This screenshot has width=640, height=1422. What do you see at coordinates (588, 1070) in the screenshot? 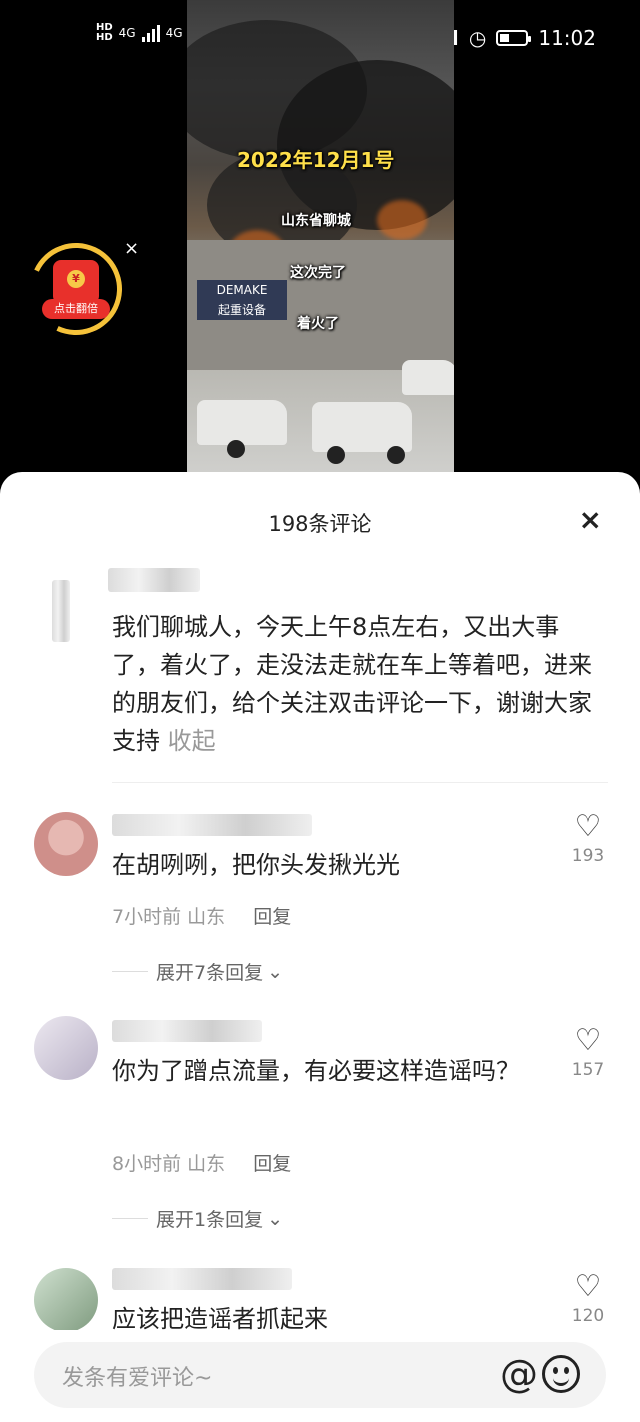
I see `like-count: 157` at bounding box center [588, 1070].